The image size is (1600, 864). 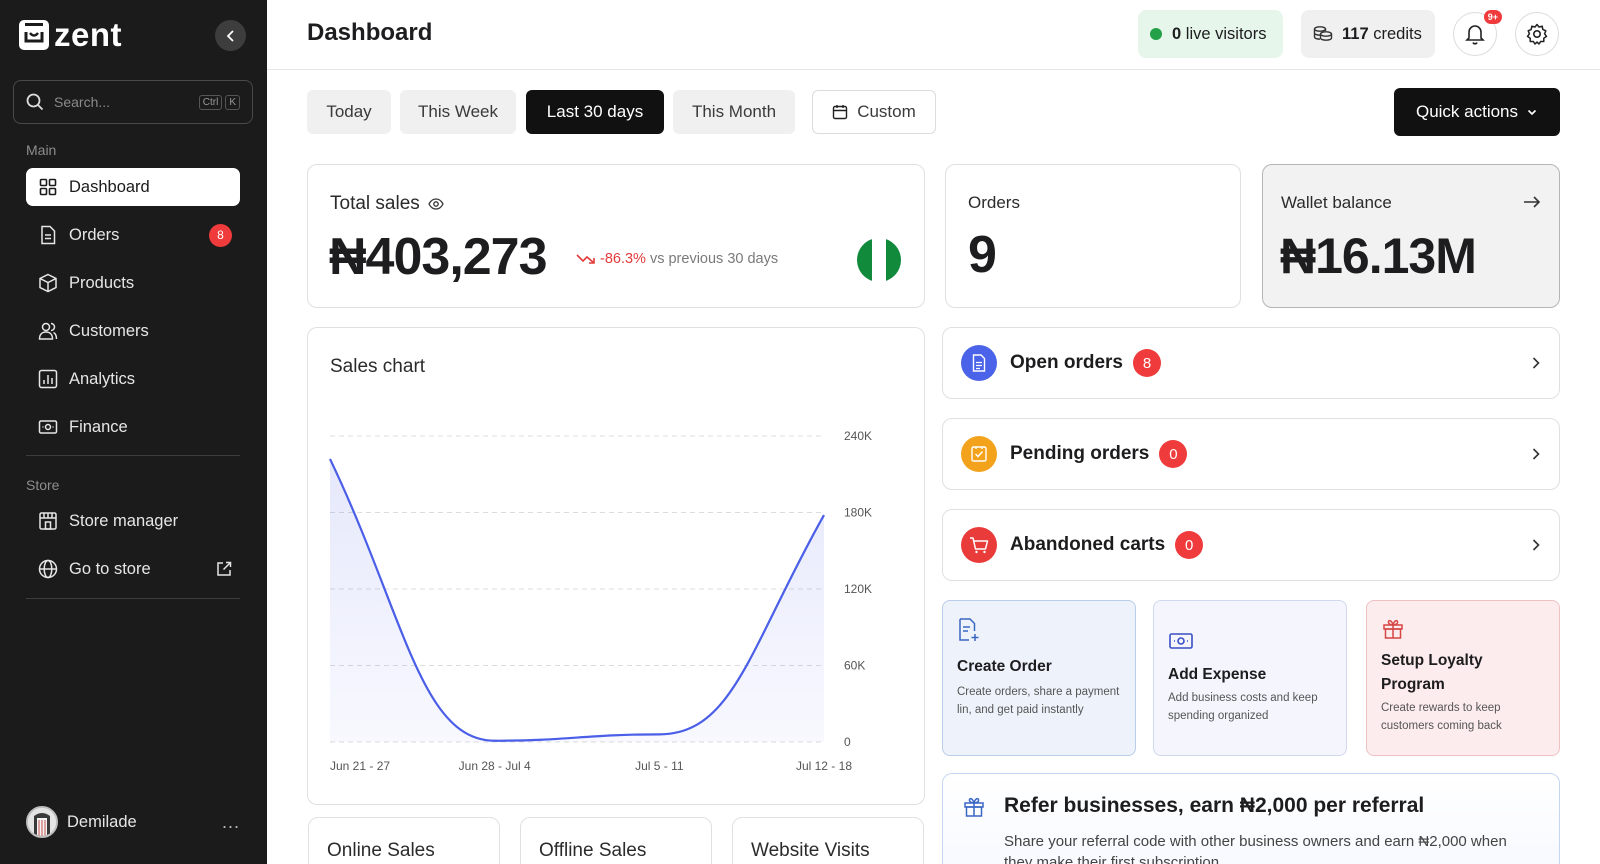 I want to click on grid-icon, so click(x=48, y=187).